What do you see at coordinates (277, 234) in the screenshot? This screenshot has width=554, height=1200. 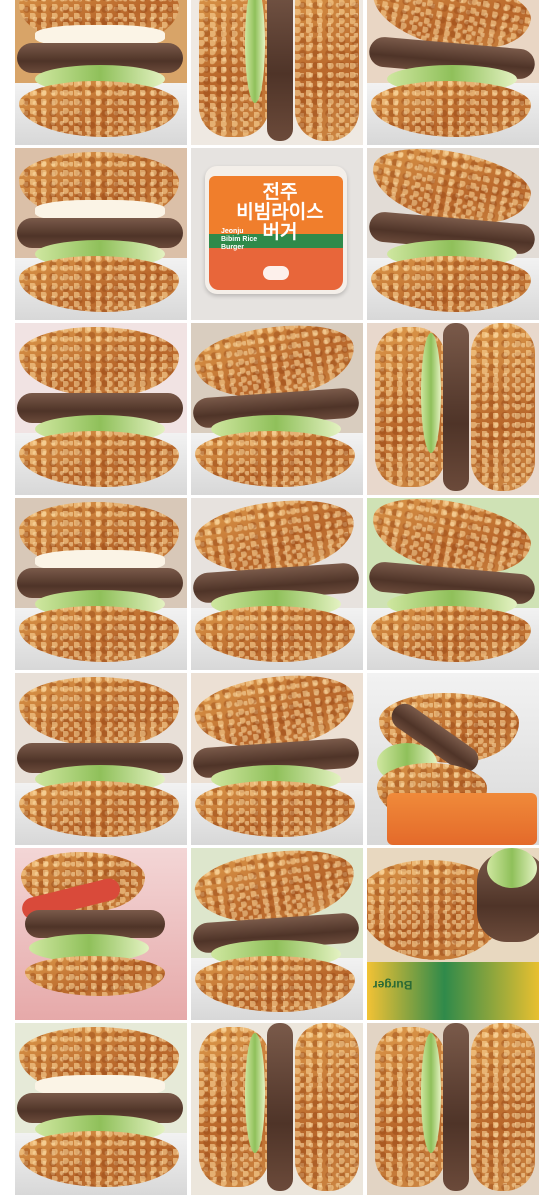 I see `burger-photo-5: 전주 비빔라이스 버거 Jeonju Bibim Rice Burger` at bounding box center [277, 234].